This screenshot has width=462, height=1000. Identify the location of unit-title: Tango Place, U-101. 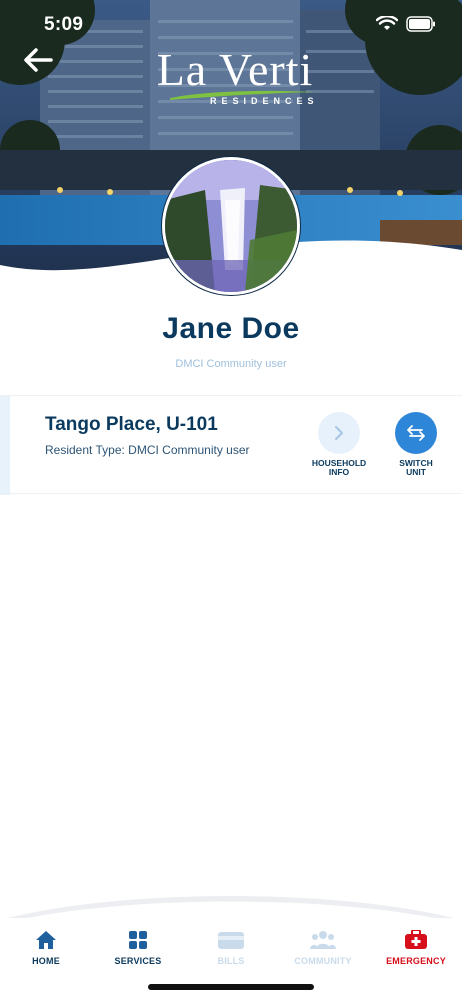
(131, 424).